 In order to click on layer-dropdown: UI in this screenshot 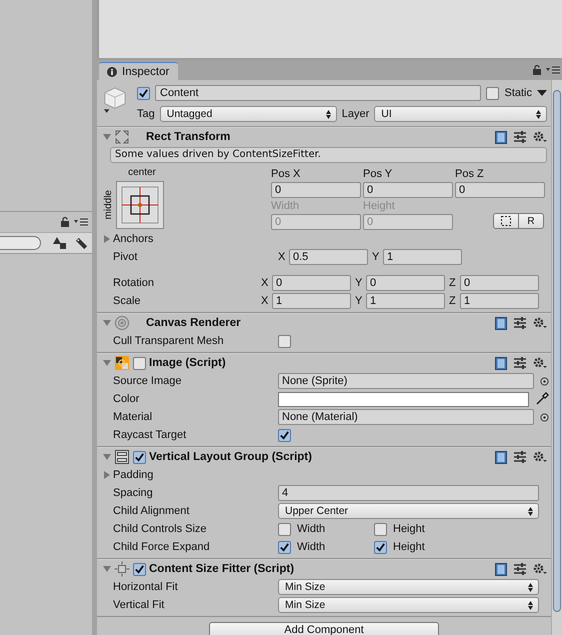, I will do `click(460, 114)`.